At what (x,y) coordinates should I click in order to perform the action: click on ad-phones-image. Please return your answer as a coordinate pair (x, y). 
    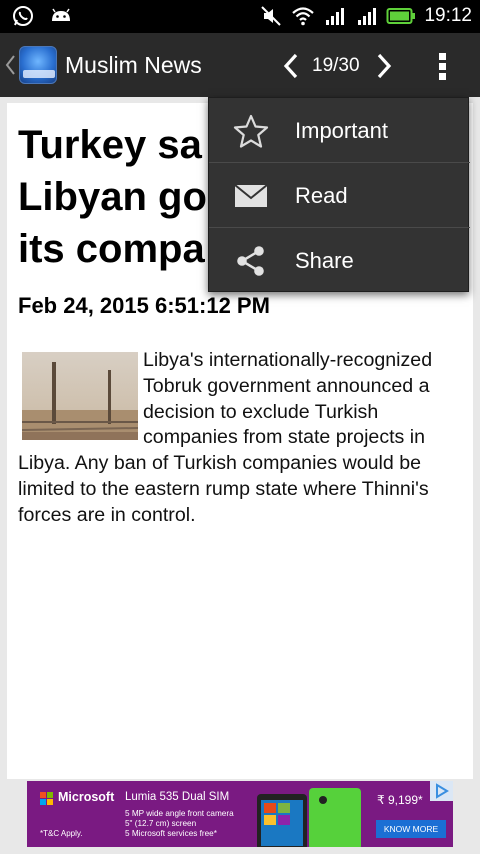
    Looking at the image, I should click on (309, 817).